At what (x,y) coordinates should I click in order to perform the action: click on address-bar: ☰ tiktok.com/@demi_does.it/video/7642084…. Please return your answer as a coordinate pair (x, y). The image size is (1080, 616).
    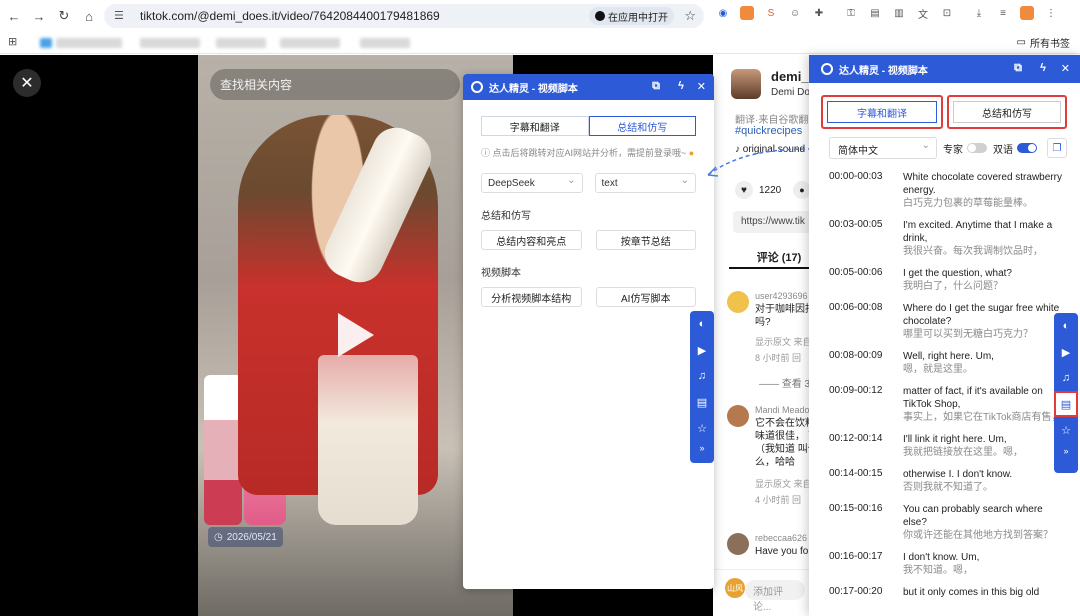
    Looking at the image, I should click on (404, 16).